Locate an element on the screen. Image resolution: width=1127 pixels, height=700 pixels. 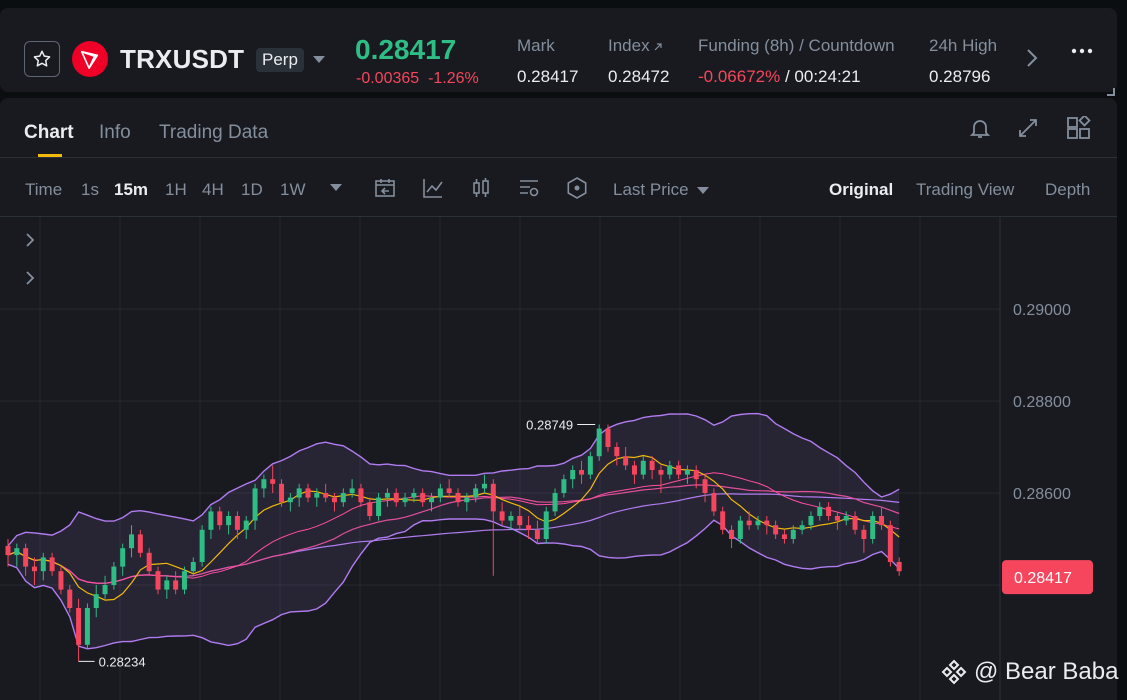
price-type-select: Last Price is located at coordinates (661, 190).